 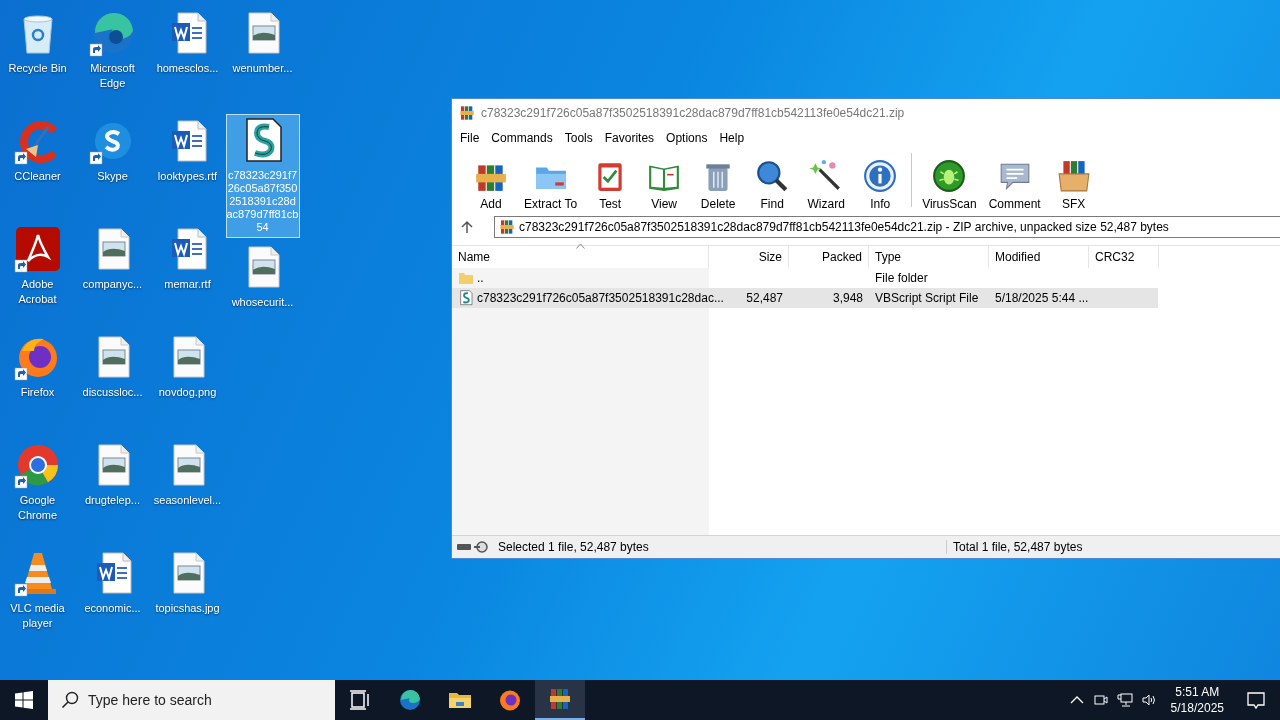 What do you see at coordinates (522, 138) in the screenshot?
I see `menu-item: Commands` at bounding box center [522, 138].